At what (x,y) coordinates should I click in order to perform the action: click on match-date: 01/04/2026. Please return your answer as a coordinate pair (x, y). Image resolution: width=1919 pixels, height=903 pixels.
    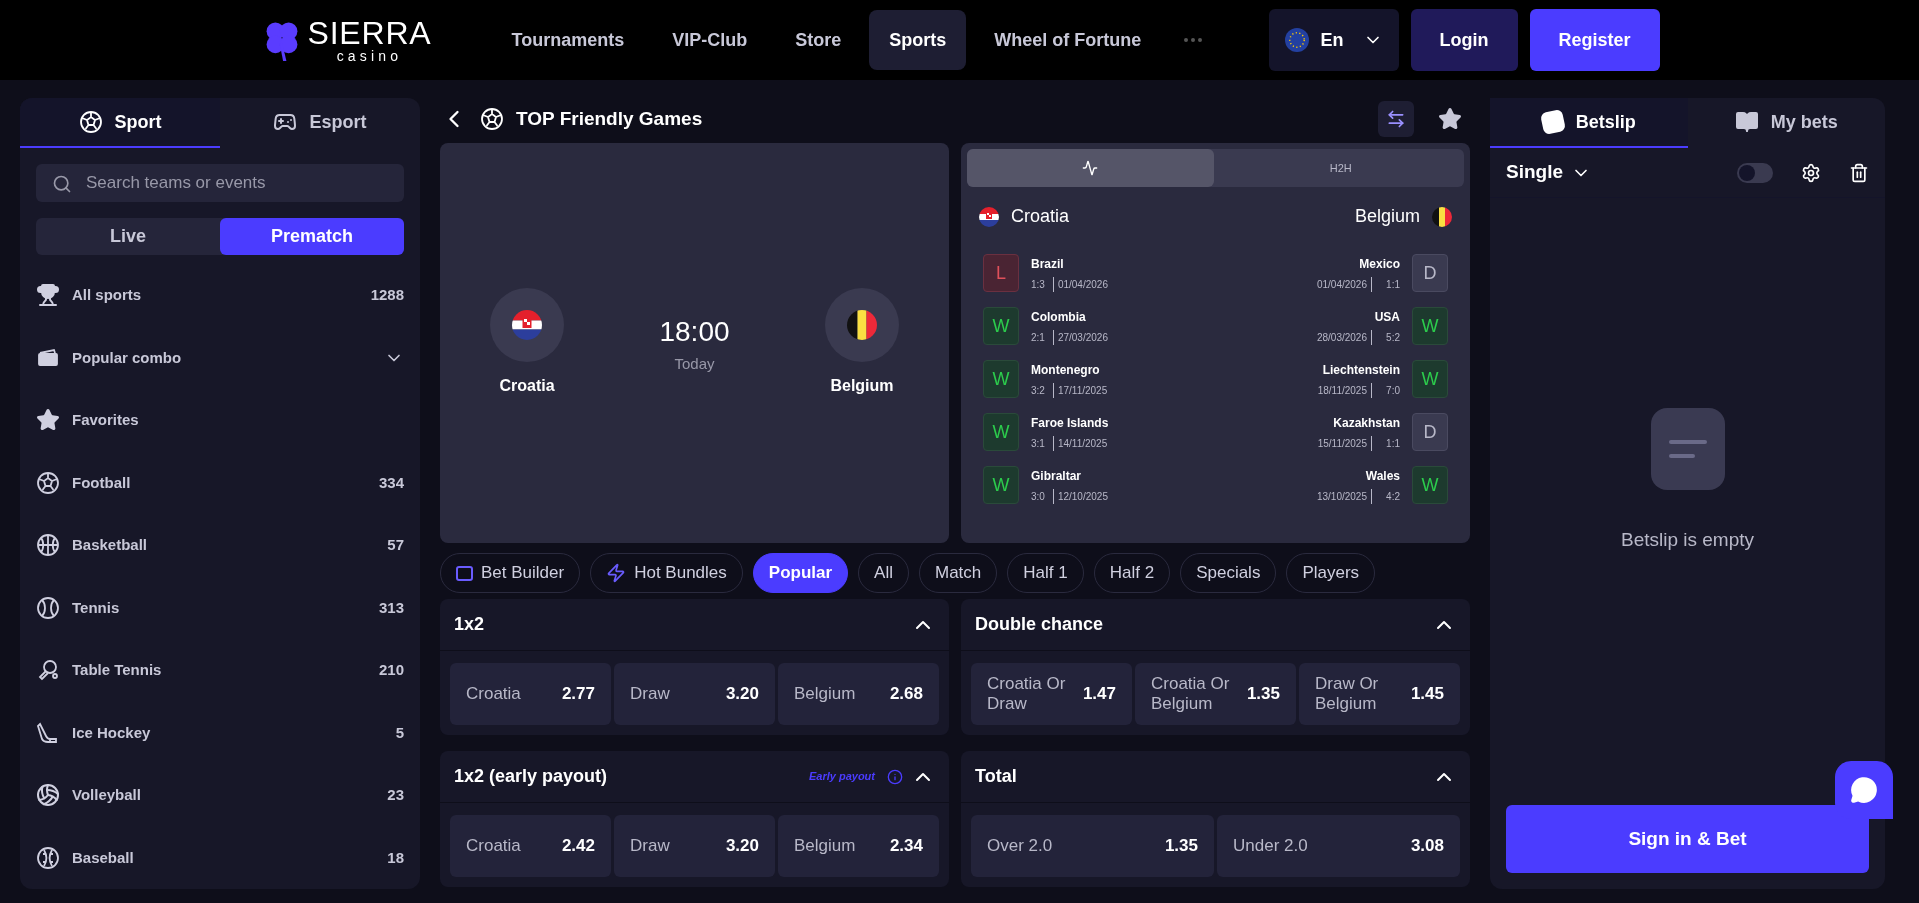
    Looking at the image, I should click on (1080, 284).